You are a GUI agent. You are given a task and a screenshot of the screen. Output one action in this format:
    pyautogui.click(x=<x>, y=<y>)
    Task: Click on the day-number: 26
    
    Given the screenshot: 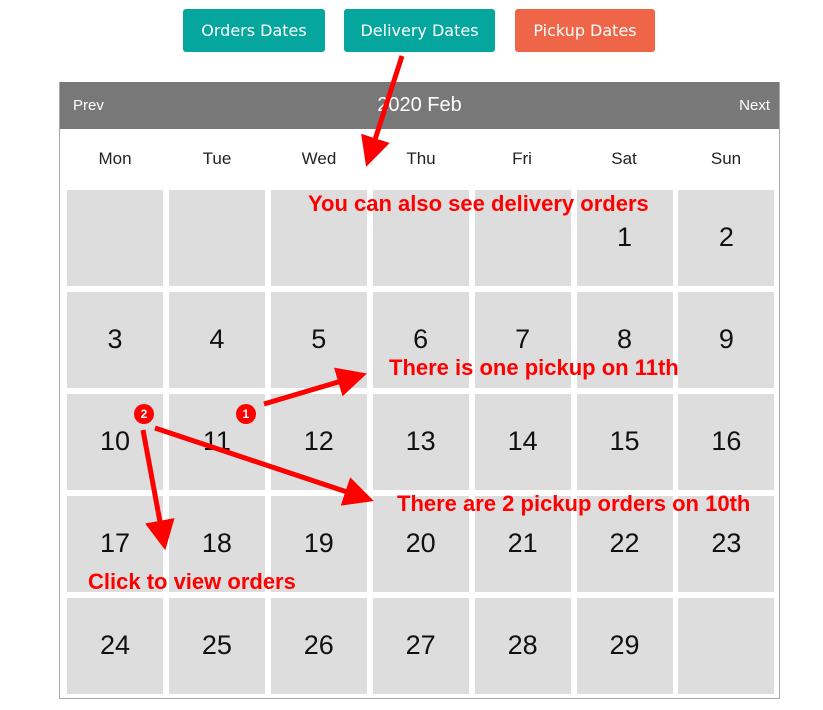 What is the action you would take?
    pyautogui.click(x=318, y=644)
    